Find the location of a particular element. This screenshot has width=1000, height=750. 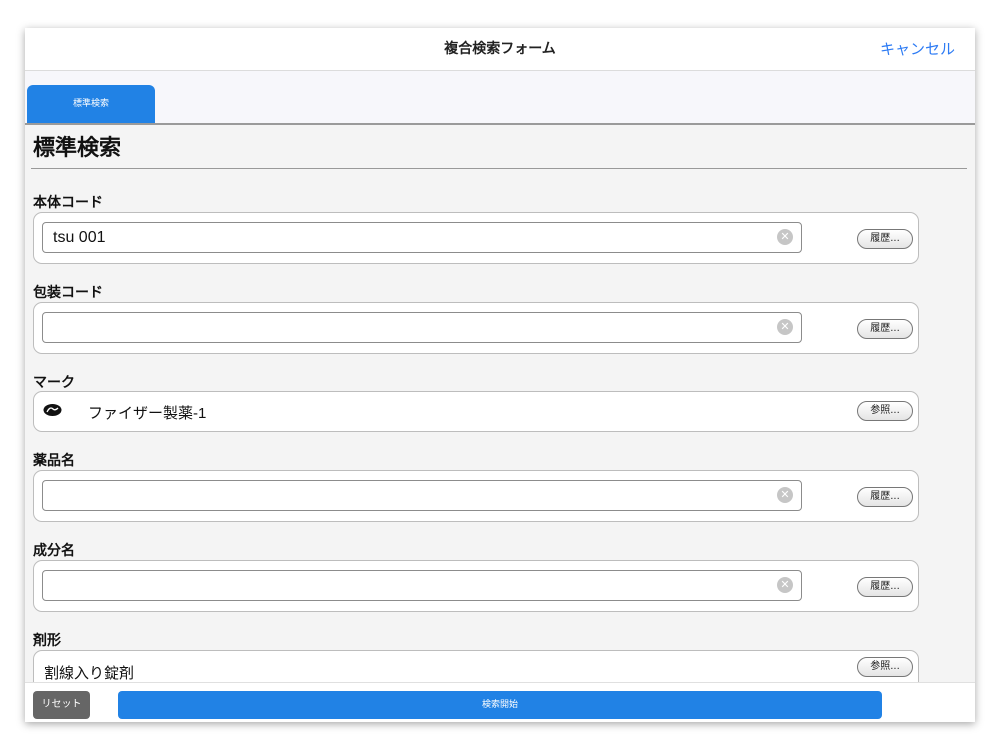

page-title: 複合検索フォーム is located at coordinates (500, 49).